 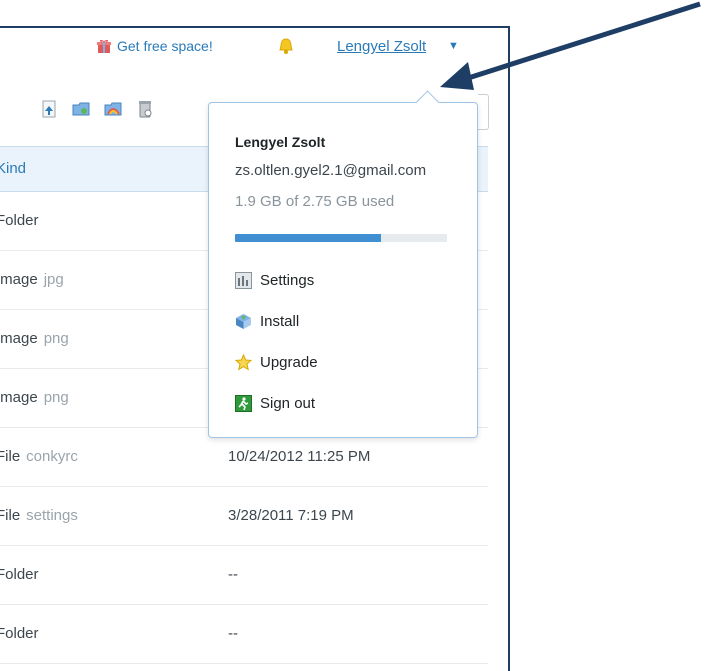 What do you see at coordinates (243, 321) in the screenshot?
I see `install-icon` at bounding box center [243, 321].